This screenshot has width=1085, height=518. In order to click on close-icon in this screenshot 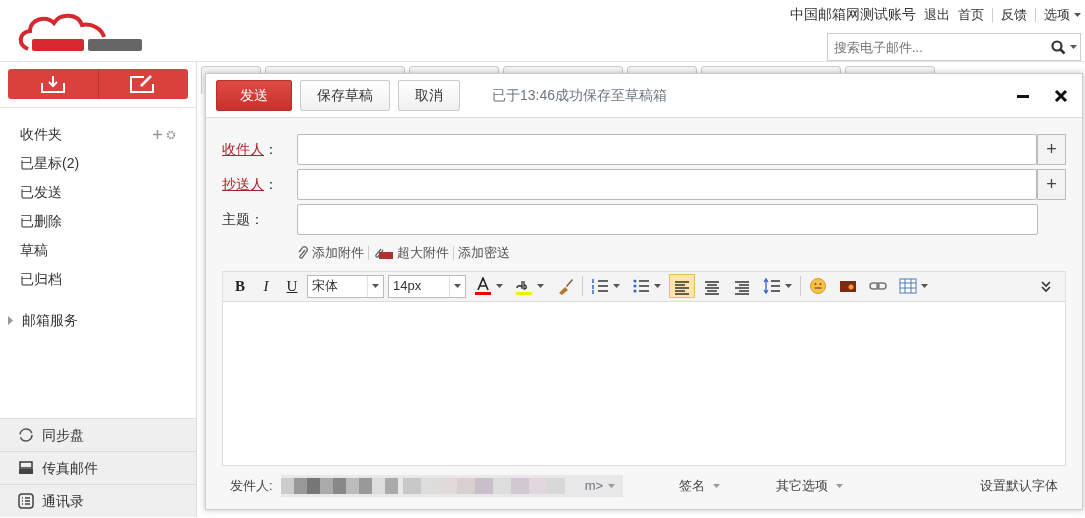, I will do `click(1061, 95)`.